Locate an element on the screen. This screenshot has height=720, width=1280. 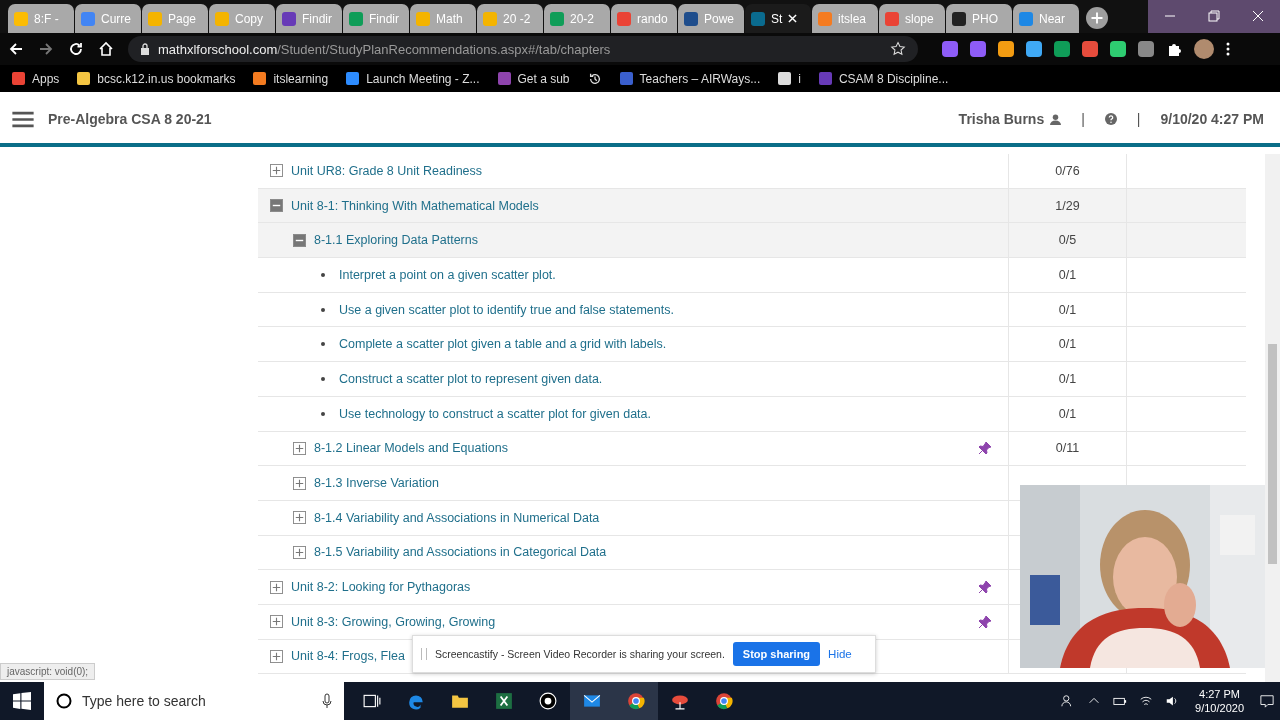
mail-icon is located at coordinates (592, 701).